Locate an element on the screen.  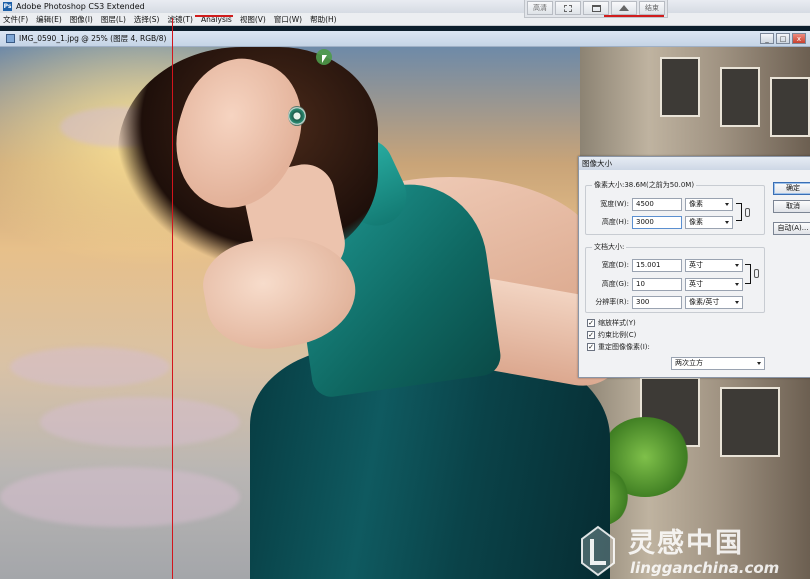
pixel-height-row: 高度(H): 3000 像素 is located at coordinates (659, 222).